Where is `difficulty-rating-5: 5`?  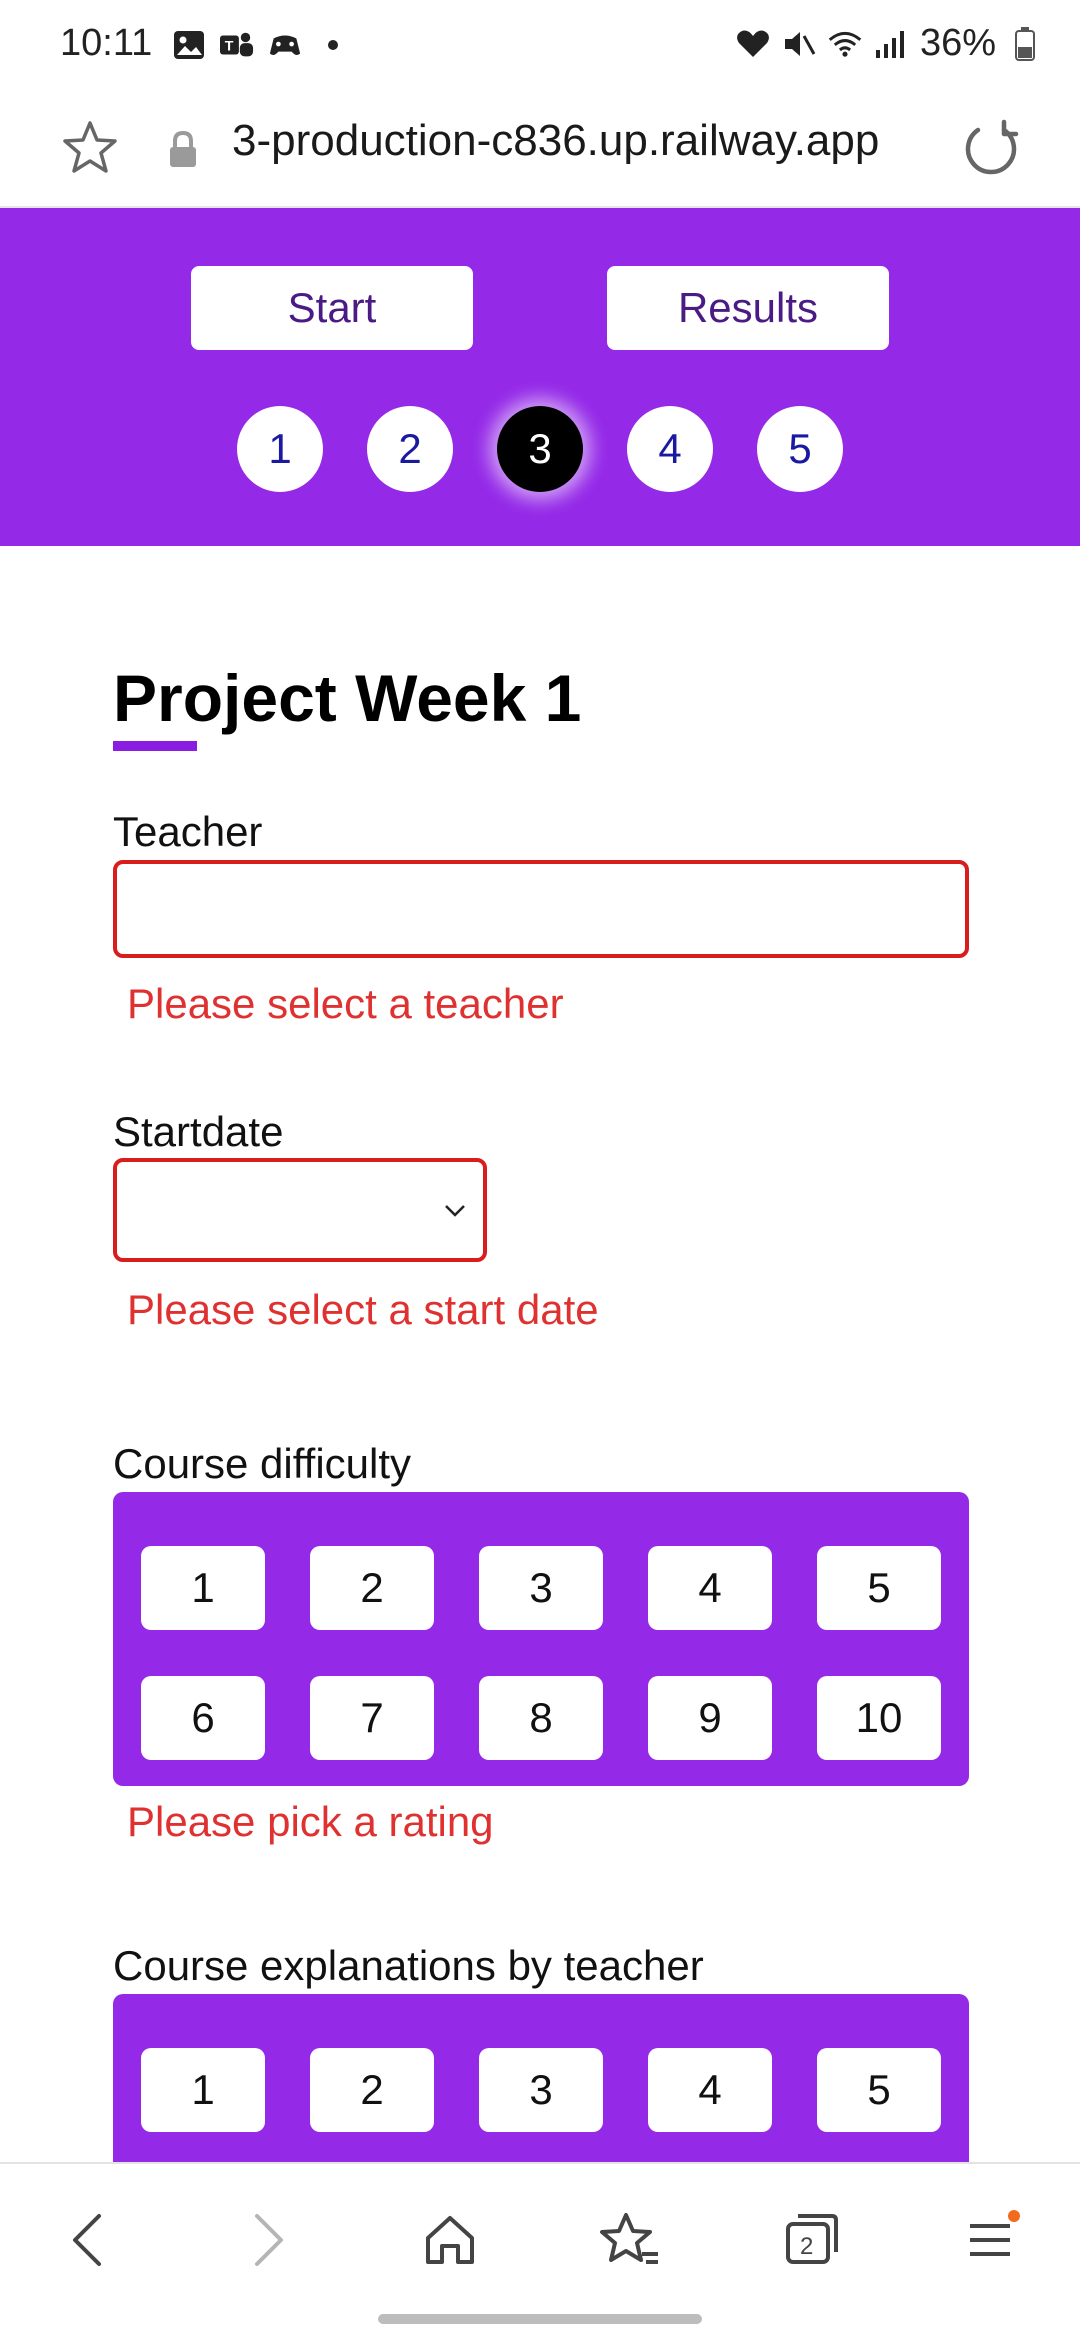 difficulty-rating-5: 5 is located at coordinates (879, 1588).